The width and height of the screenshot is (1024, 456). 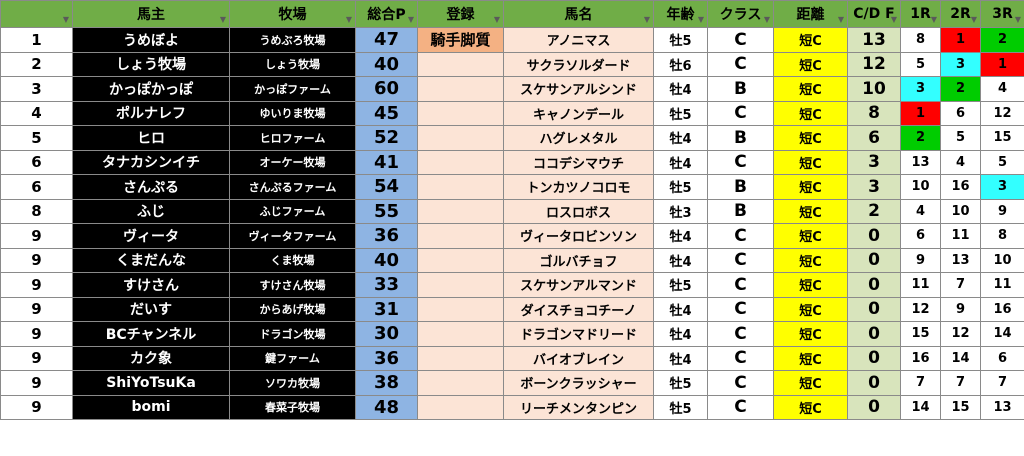 I want to click on cdf-cell: 3, so click(x=874, y=162).